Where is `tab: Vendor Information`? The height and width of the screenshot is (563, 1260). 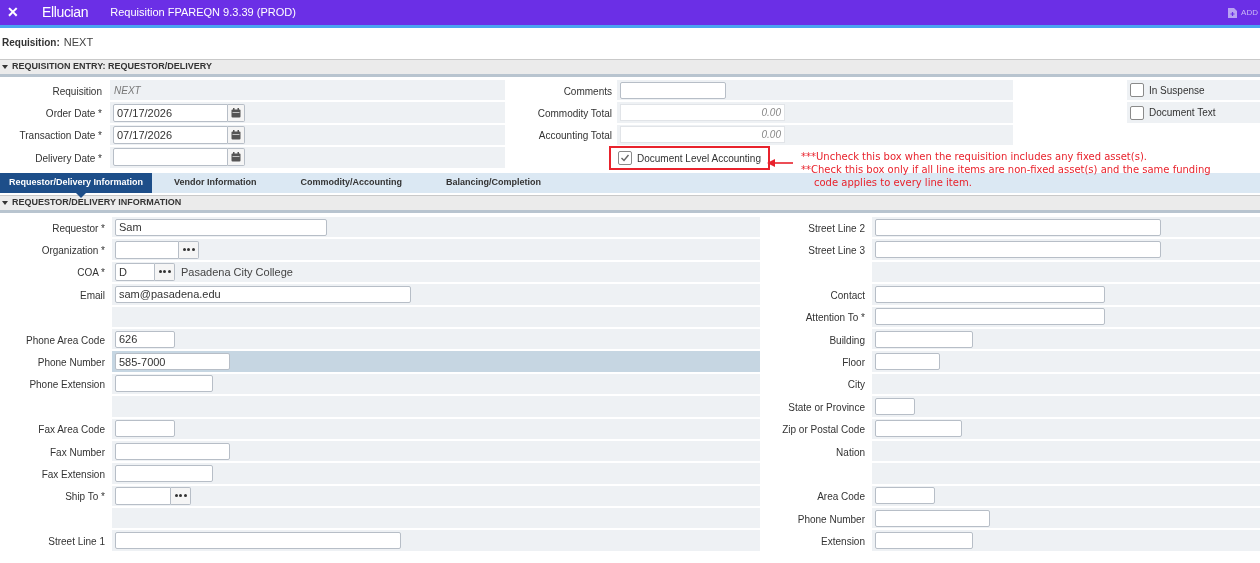
tab: Vendor Information is located at coordinates (215, 183).